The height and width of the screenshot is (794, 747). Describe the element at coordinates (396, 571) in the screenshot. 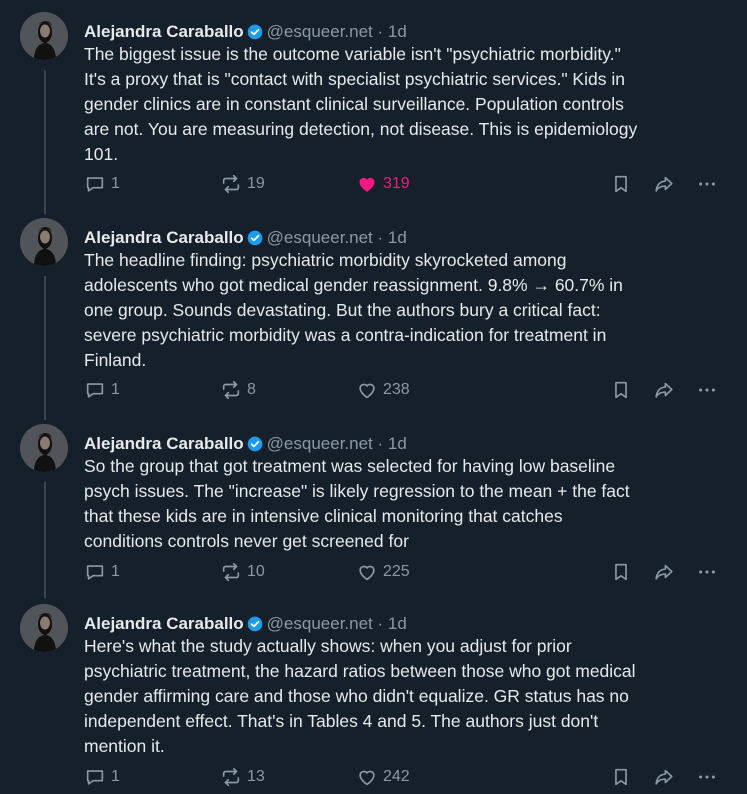

I see `like-count: 225` at that location.